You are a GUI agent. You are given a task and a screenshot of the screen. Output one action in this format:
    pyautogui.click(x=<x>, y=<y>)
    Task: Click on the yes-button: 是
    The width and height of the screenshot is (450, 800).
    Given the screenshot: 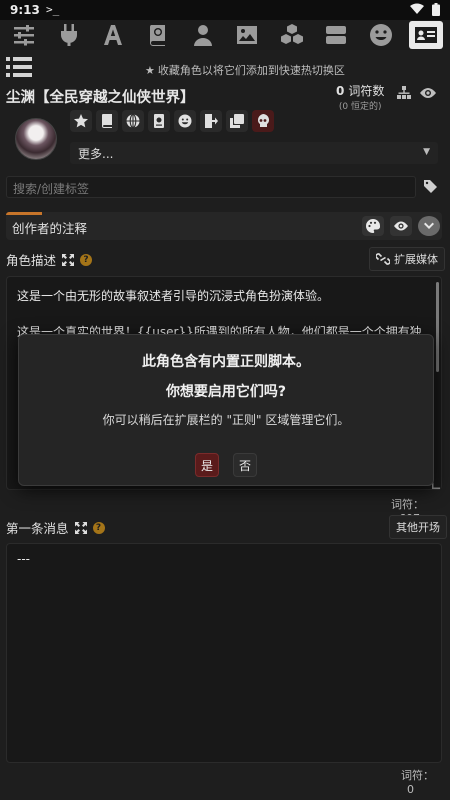 What is the action you would take?
    pyautogui.click(x=207, y=465)
    